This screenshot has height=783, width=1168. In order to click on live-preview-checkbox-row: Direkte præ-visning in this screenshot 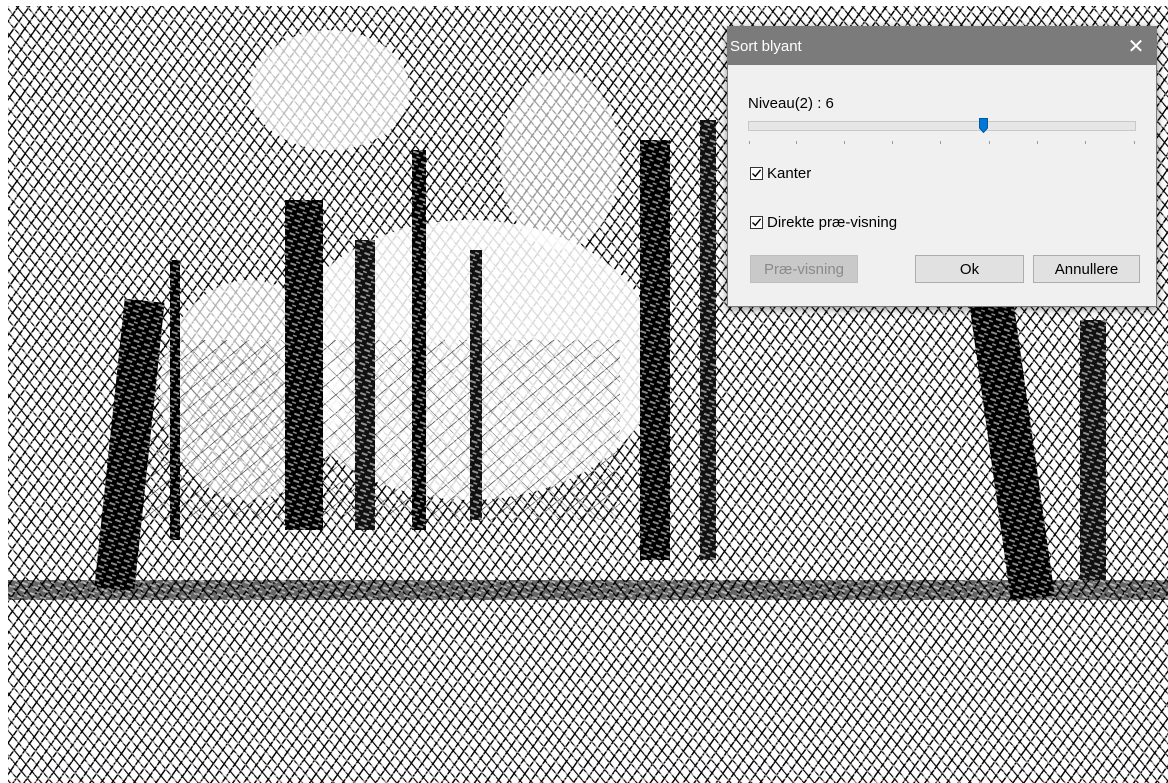, I will do `click(823, 222)`.